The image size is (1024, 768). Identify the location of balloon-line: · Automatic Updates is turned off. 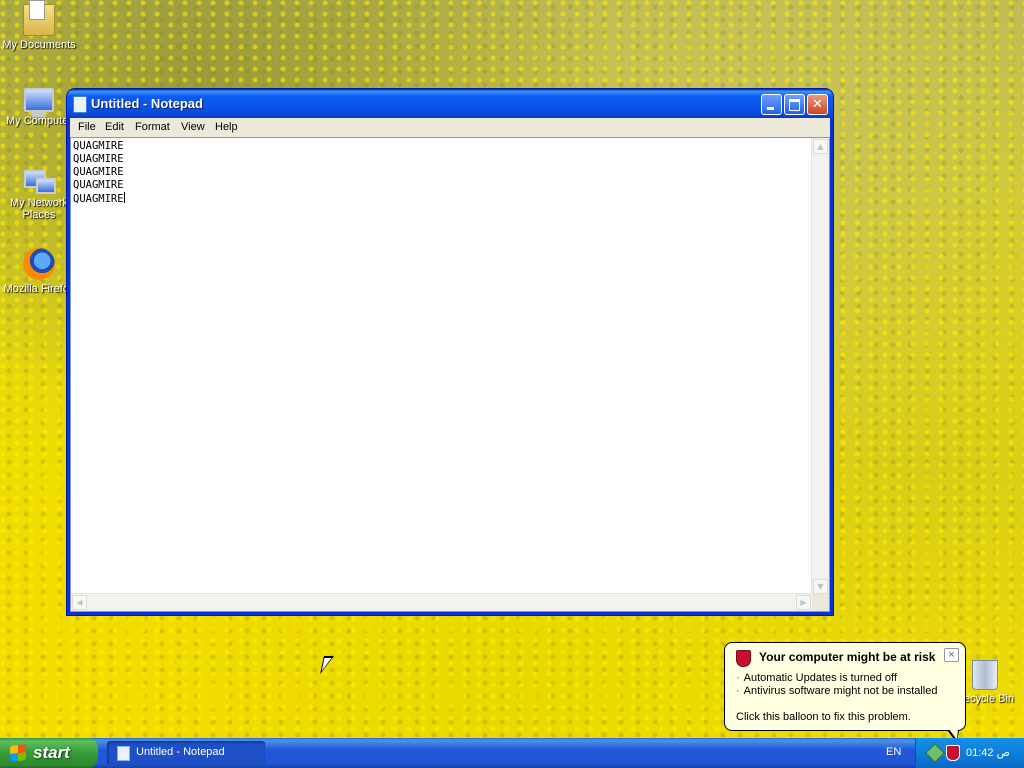
(816, 678).